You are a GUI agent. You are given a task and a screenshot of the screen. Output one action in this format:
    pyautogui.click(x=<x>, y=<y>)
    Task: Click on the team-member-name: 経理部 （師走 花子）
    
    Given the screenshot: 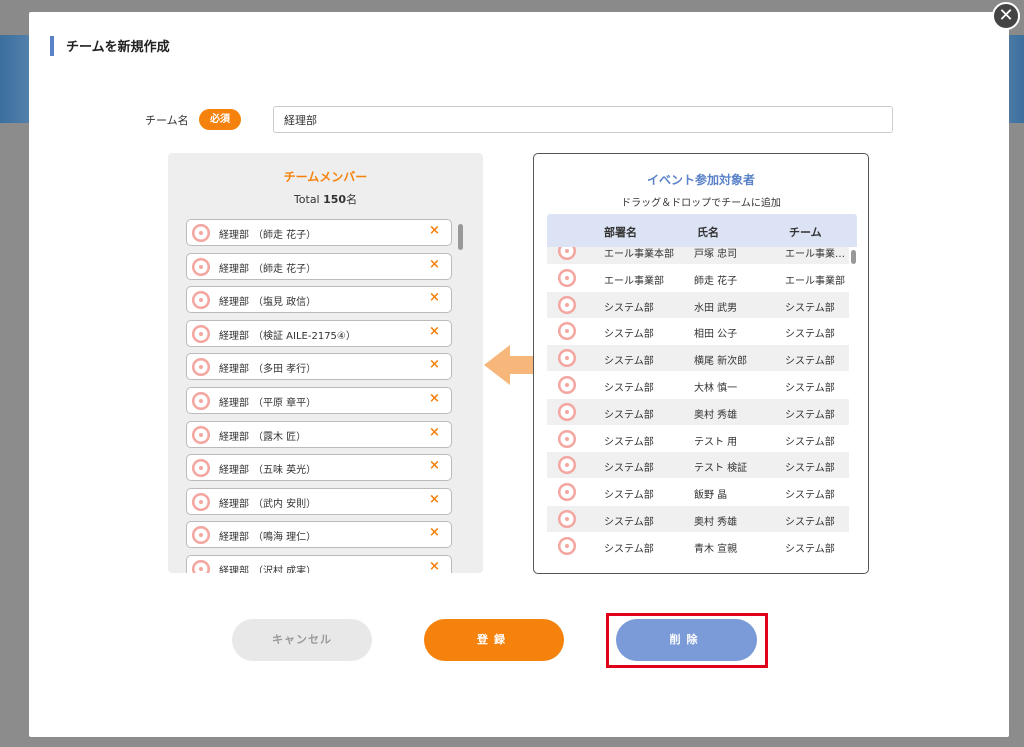 What is the action you would take?
    pyautogui.click(x=267, y=233)
    